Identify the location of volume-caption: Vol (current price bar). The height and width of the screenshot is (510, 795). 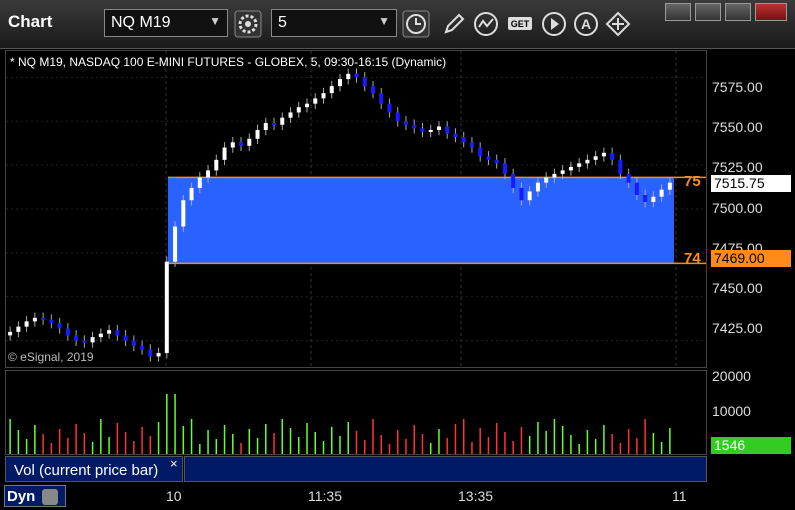
(94, 469).